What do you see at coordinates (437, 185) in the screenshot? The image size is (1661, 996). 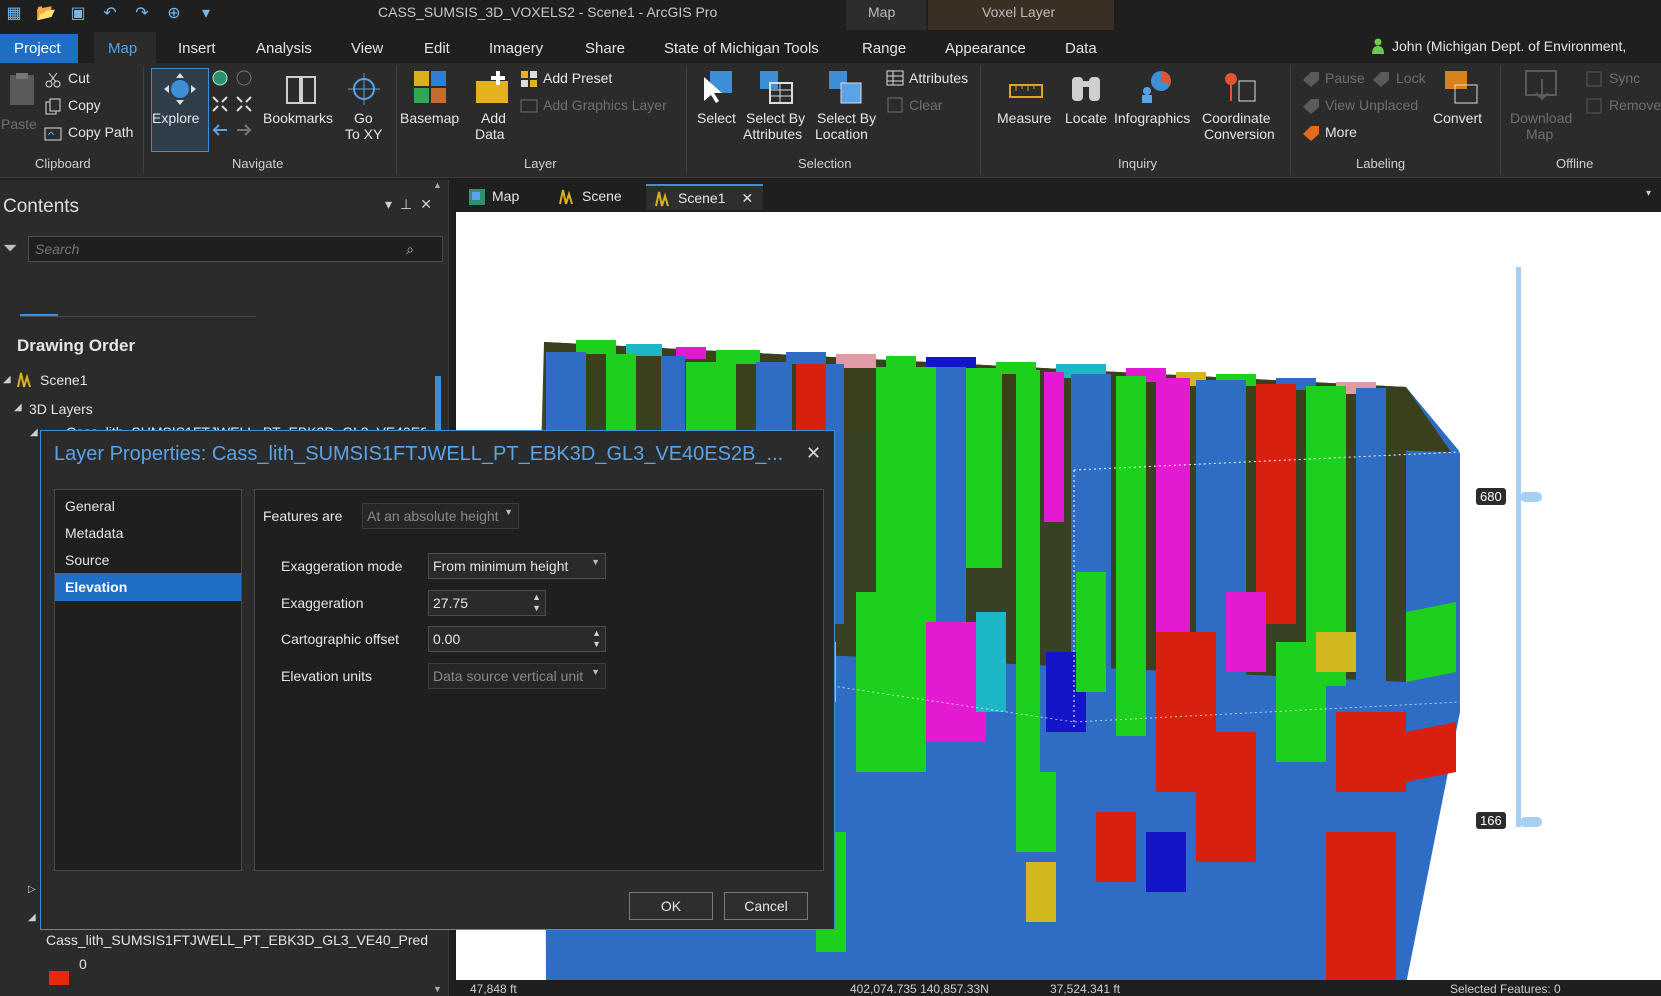 I see `scroll-up-icon: ▲` at bounding box center [437, 185].